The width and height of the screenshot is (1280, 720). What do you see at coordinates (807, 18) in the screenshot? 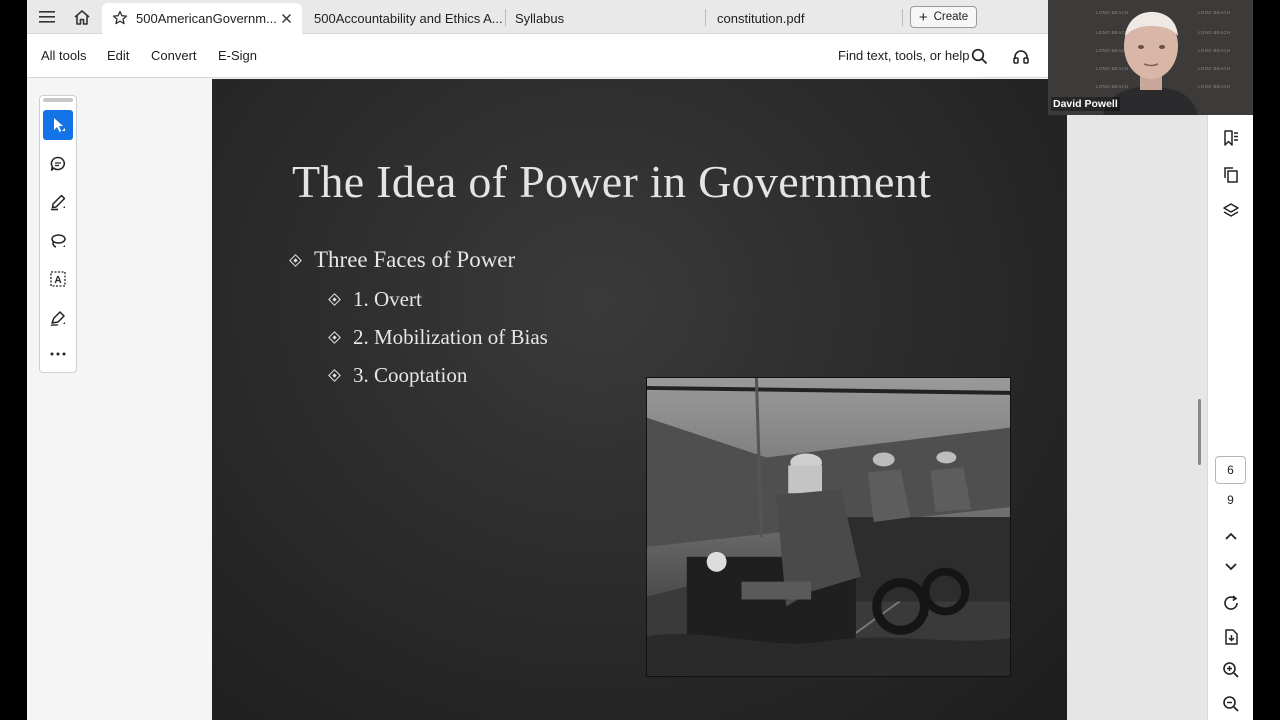
I see `tab-constitution-pdf: constitution.pdf` at bounding box center [807, 18].